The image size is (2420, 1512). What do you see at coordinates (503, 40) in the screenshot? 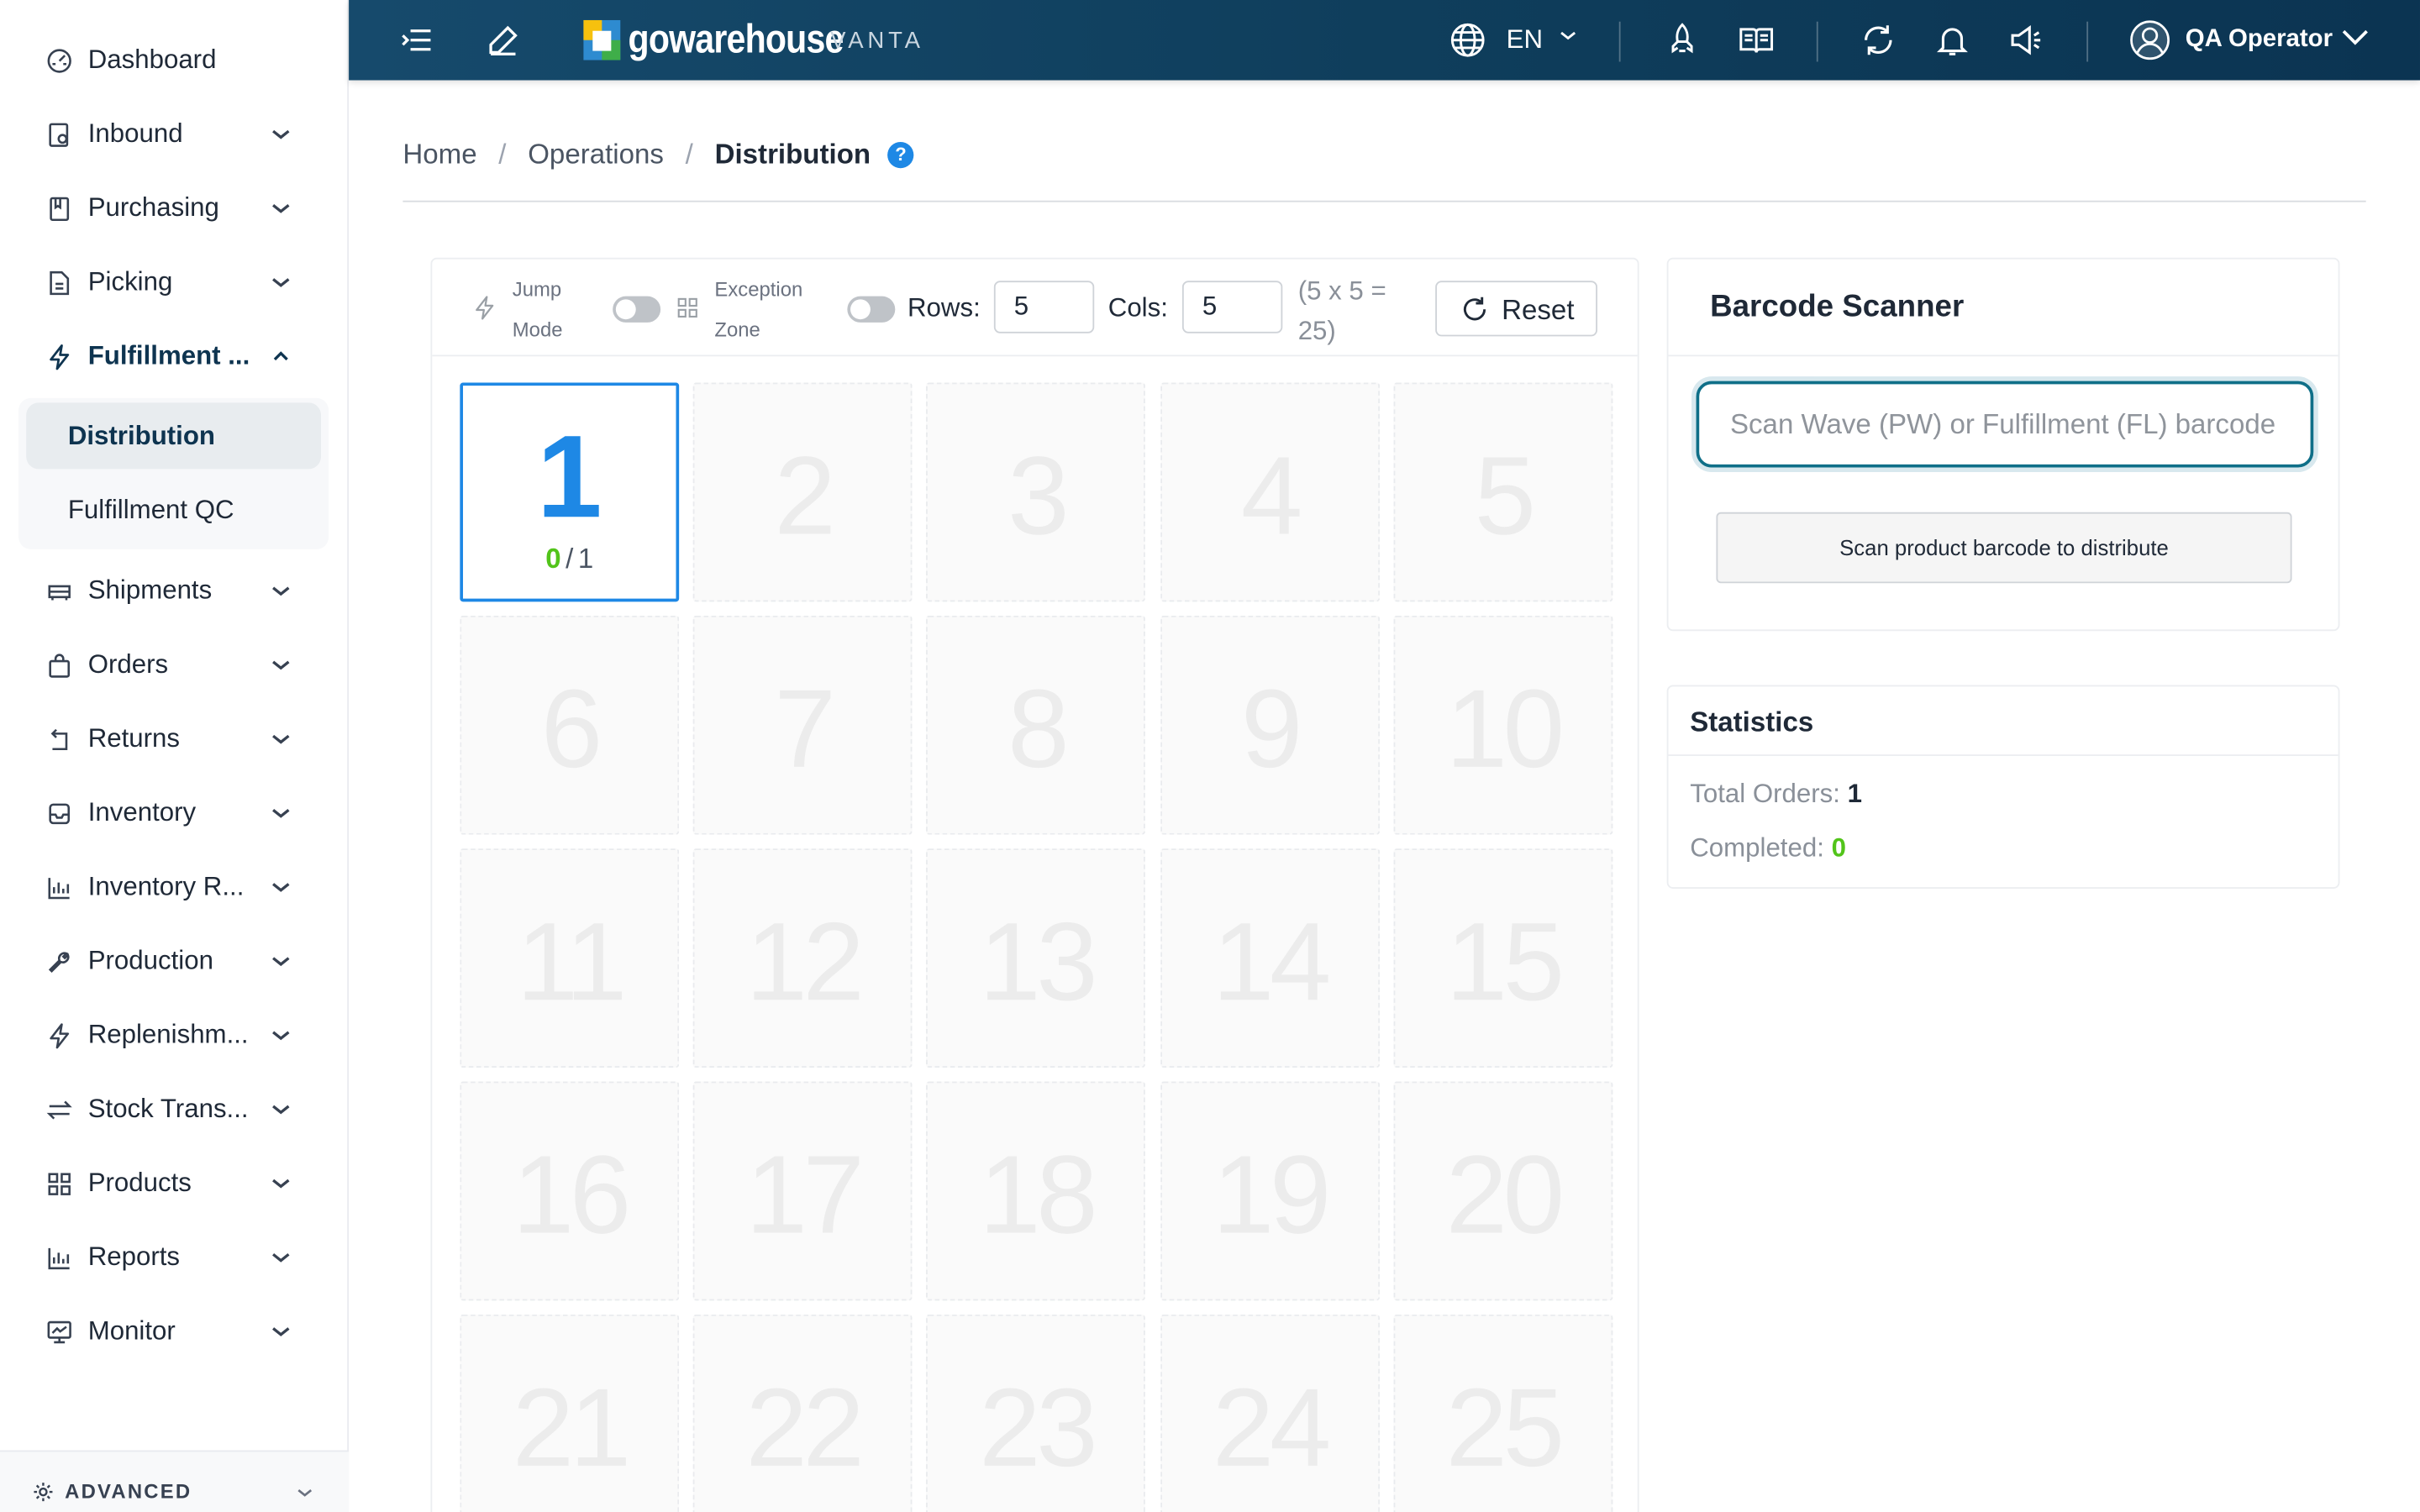
I see `edit-icon` at bounding box center [503, 40].